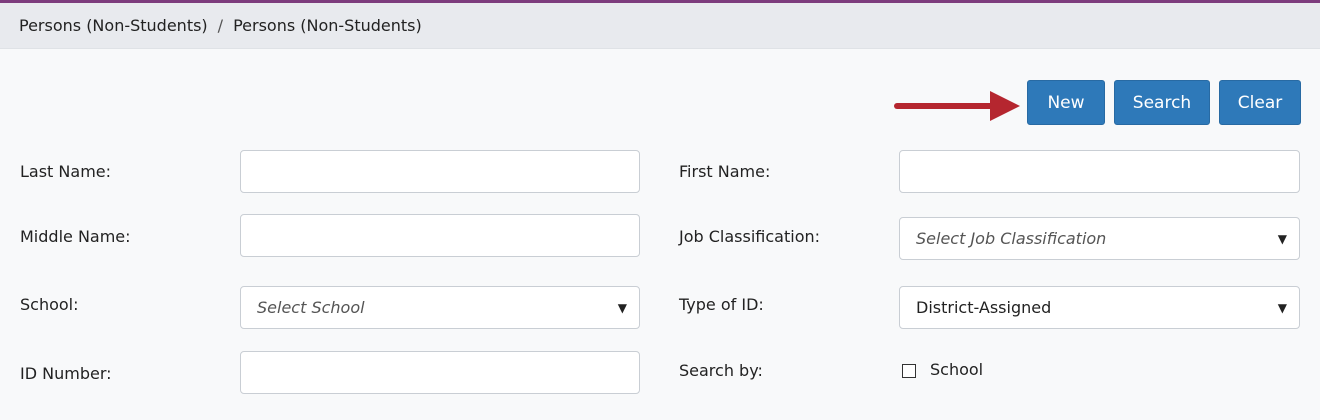  What do you see at coordinates (1099, 171) in the screenshot?
I see `first-name-input` at bounding box center [1099, 171].